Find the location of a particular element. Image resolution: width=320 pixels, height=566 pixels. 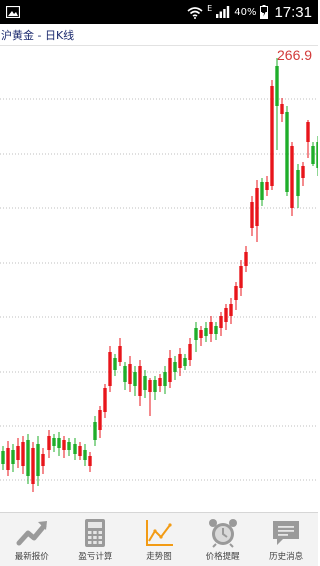

alarm-clock-icon is located at coordinates (222, 533).